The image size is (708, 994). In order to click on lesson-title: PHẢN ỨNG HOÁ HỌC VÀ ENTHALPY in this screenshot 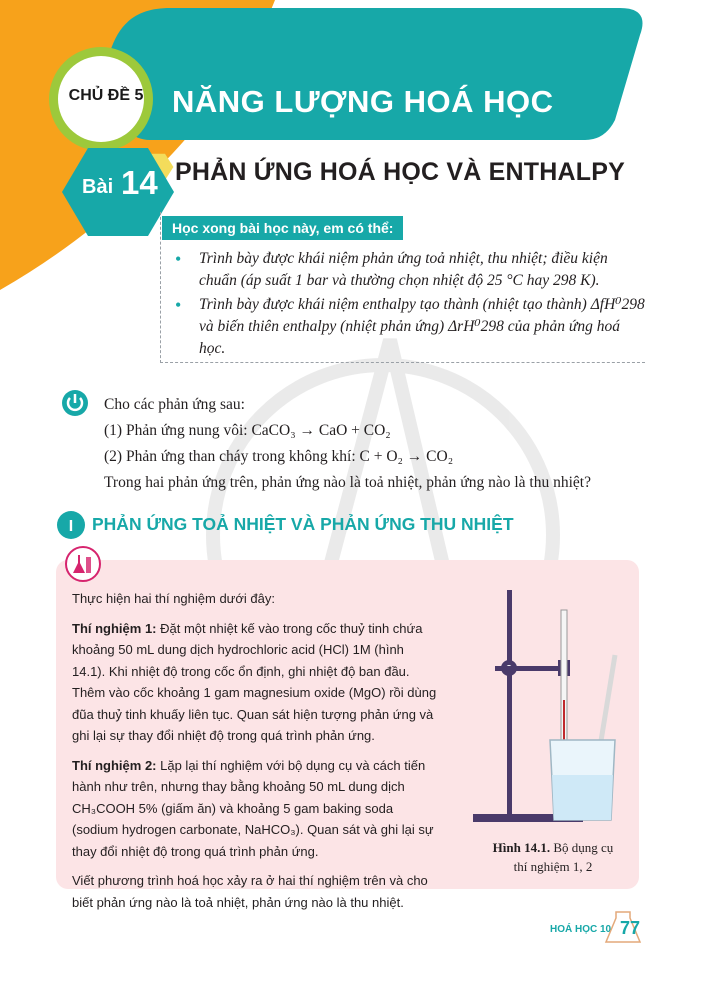, I will do `click(400, 172)`.